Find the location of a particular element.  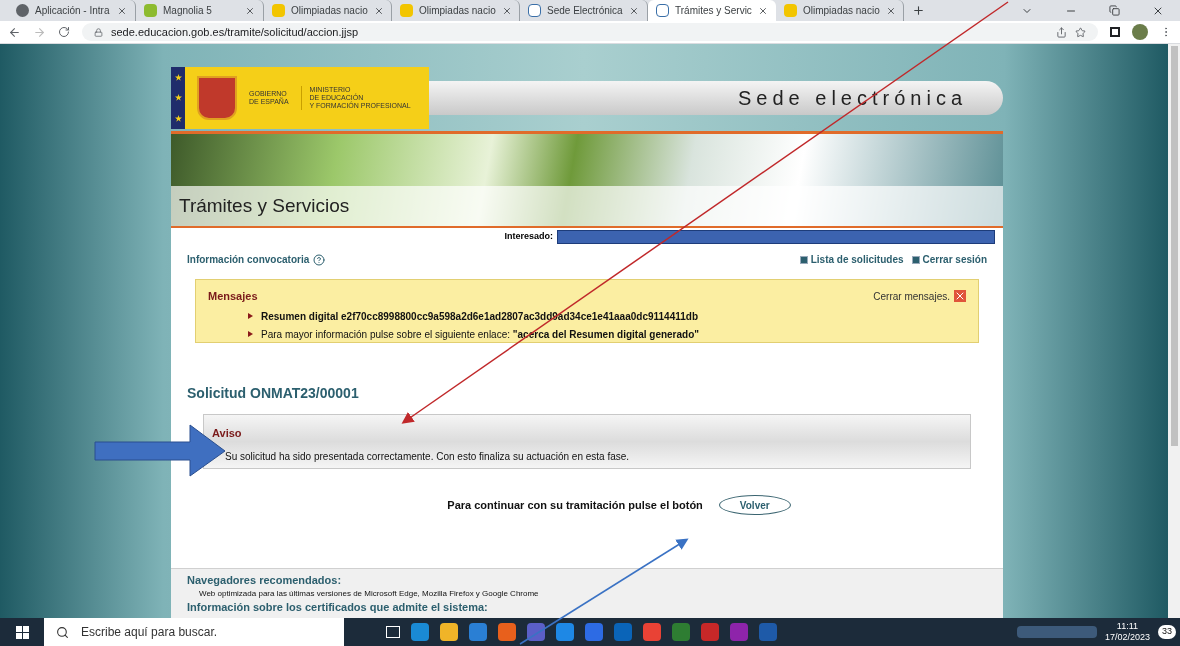

restore-icon is located at coordinates (1114, 10).